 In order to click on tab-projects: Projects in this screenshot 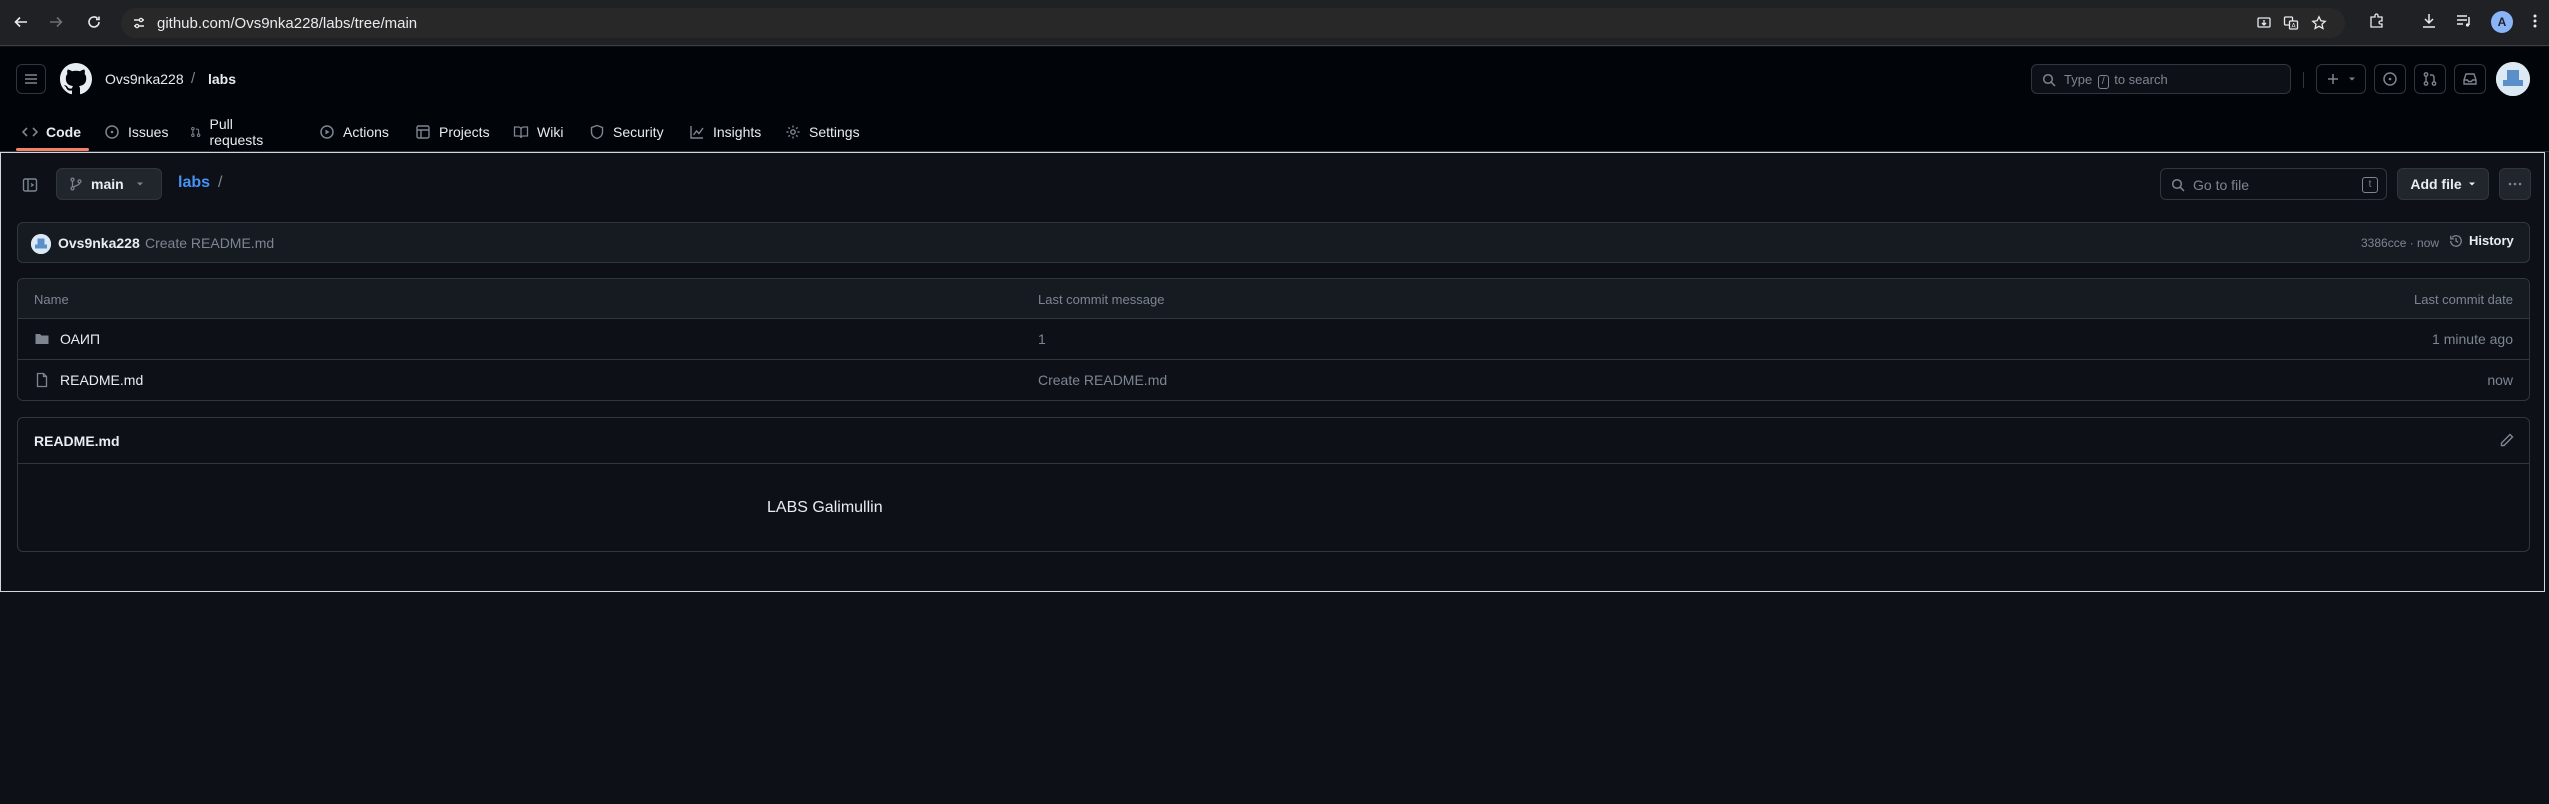, I will do `click(452, 132)`.